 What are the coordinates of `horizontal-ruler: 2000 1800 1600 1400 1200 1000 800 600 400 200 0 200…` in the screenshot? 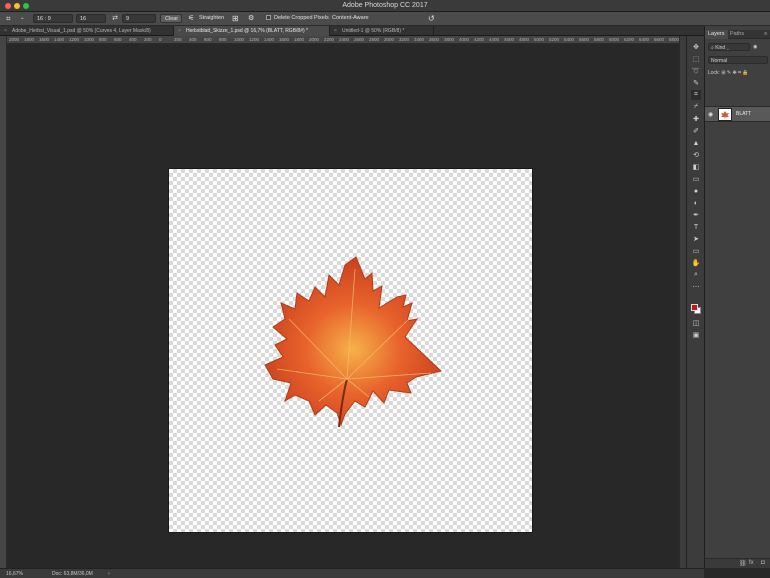 It's located at (346, 40).